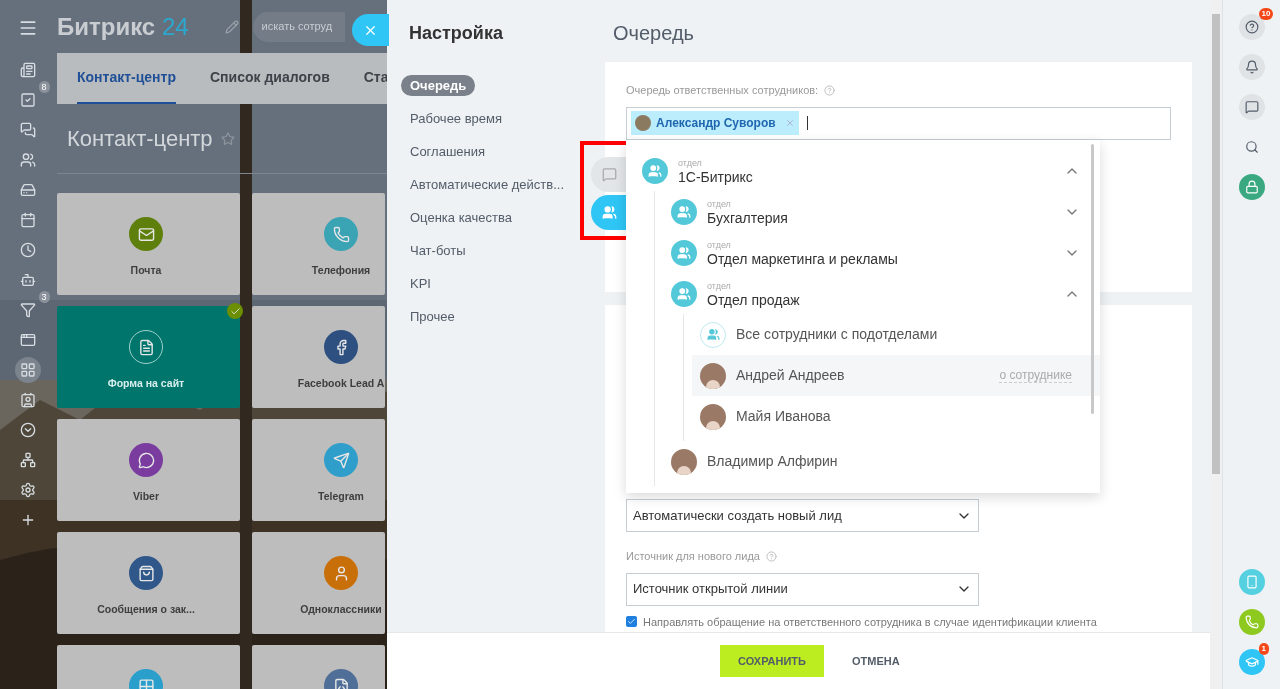  Describe the element at coordinates (27, 310) in the screenshot. I see `filter-icon` at that location.